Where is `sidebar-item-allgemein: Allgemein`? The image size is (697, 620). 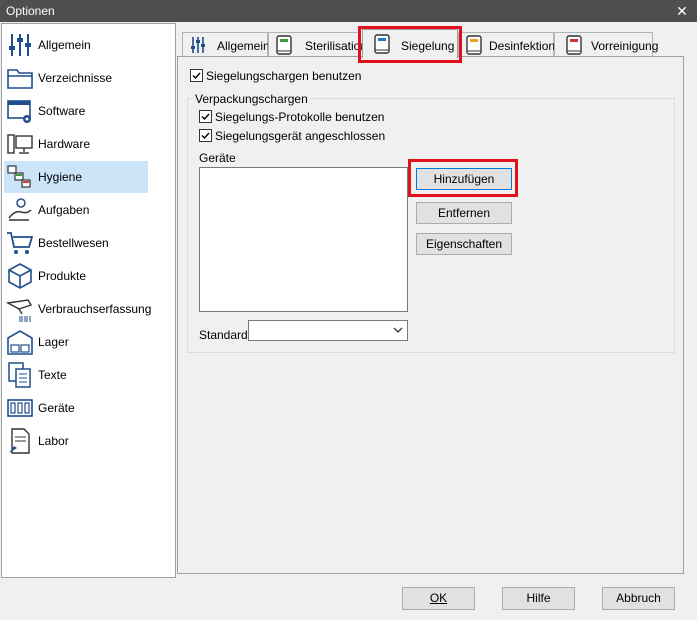
sidebar-item-allgemein: Allgemein is located at coordinates (76, 45).